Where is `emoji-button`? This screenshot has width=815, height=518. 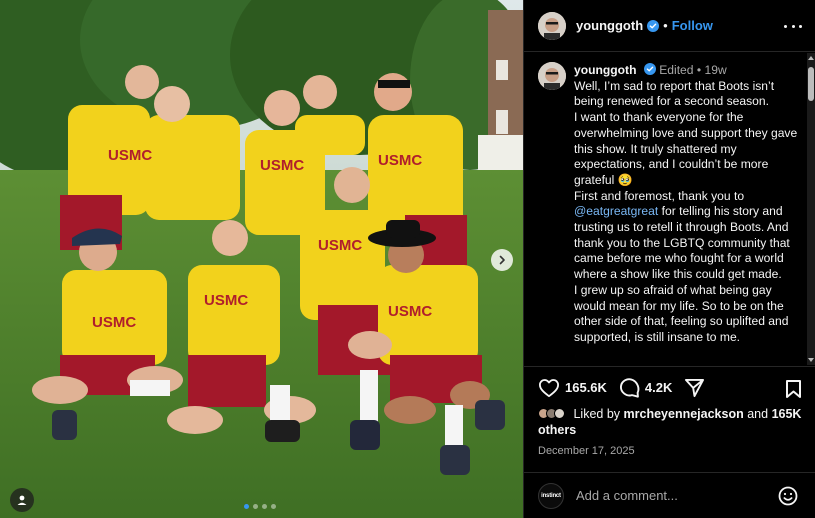 emoji-button is located at coordinates (788, 498).